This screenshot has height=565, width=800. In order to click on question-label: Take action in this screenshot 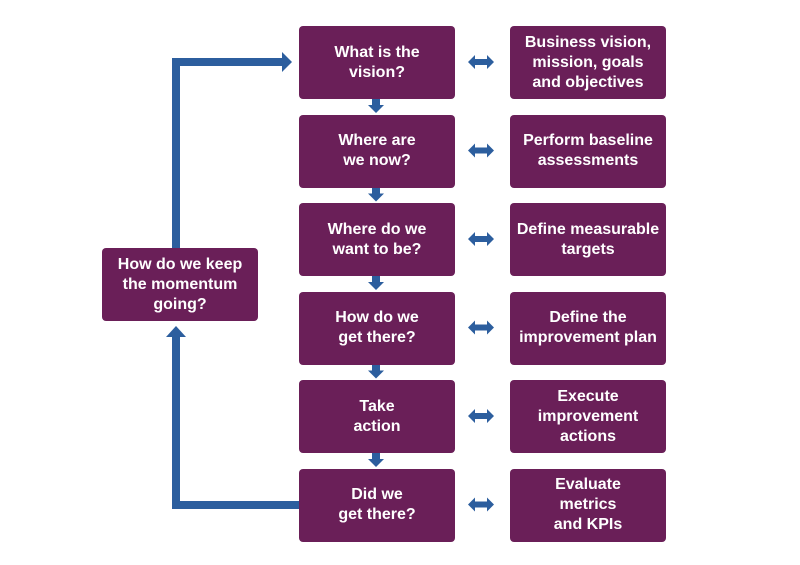, I will do `click(377, 416)`.